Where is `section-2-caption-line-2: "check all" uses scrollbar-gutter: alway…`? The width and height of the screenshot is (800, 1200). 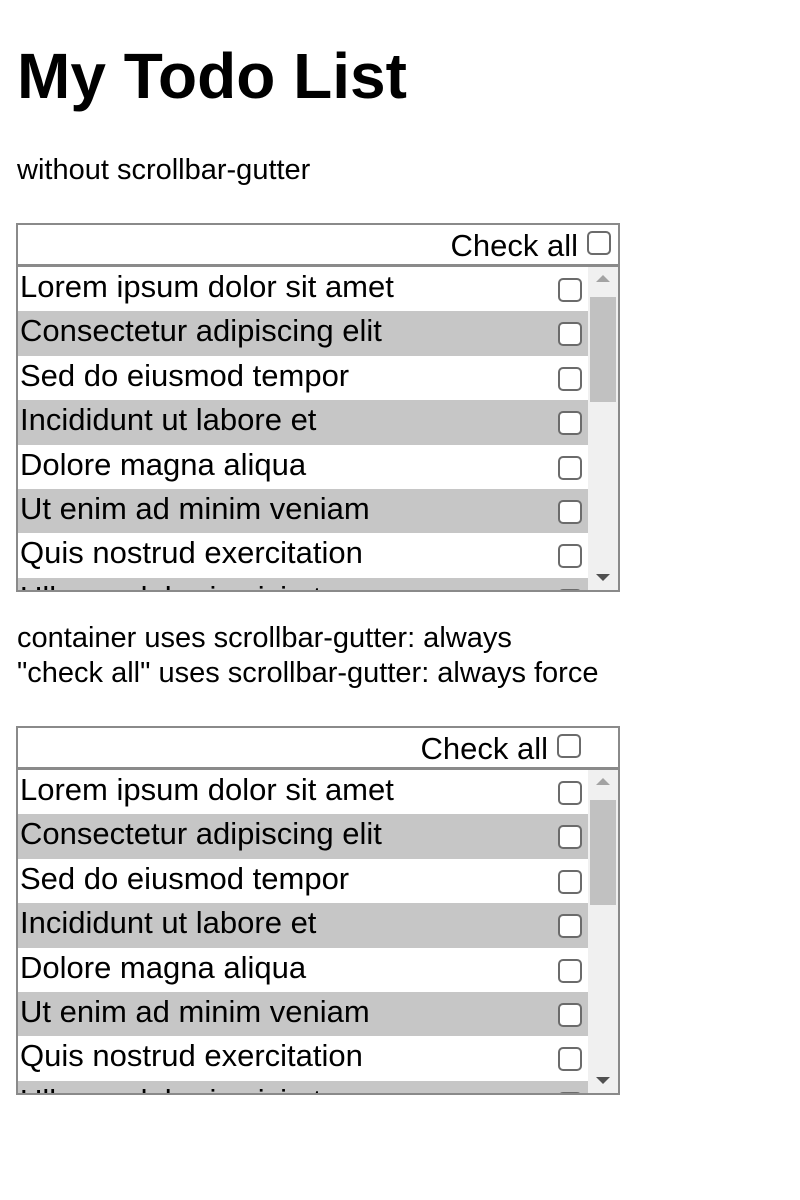 section-2-caption-line-2: "check all" uses scrollbar-gutter: alway… is located at coordinates (308, 673).